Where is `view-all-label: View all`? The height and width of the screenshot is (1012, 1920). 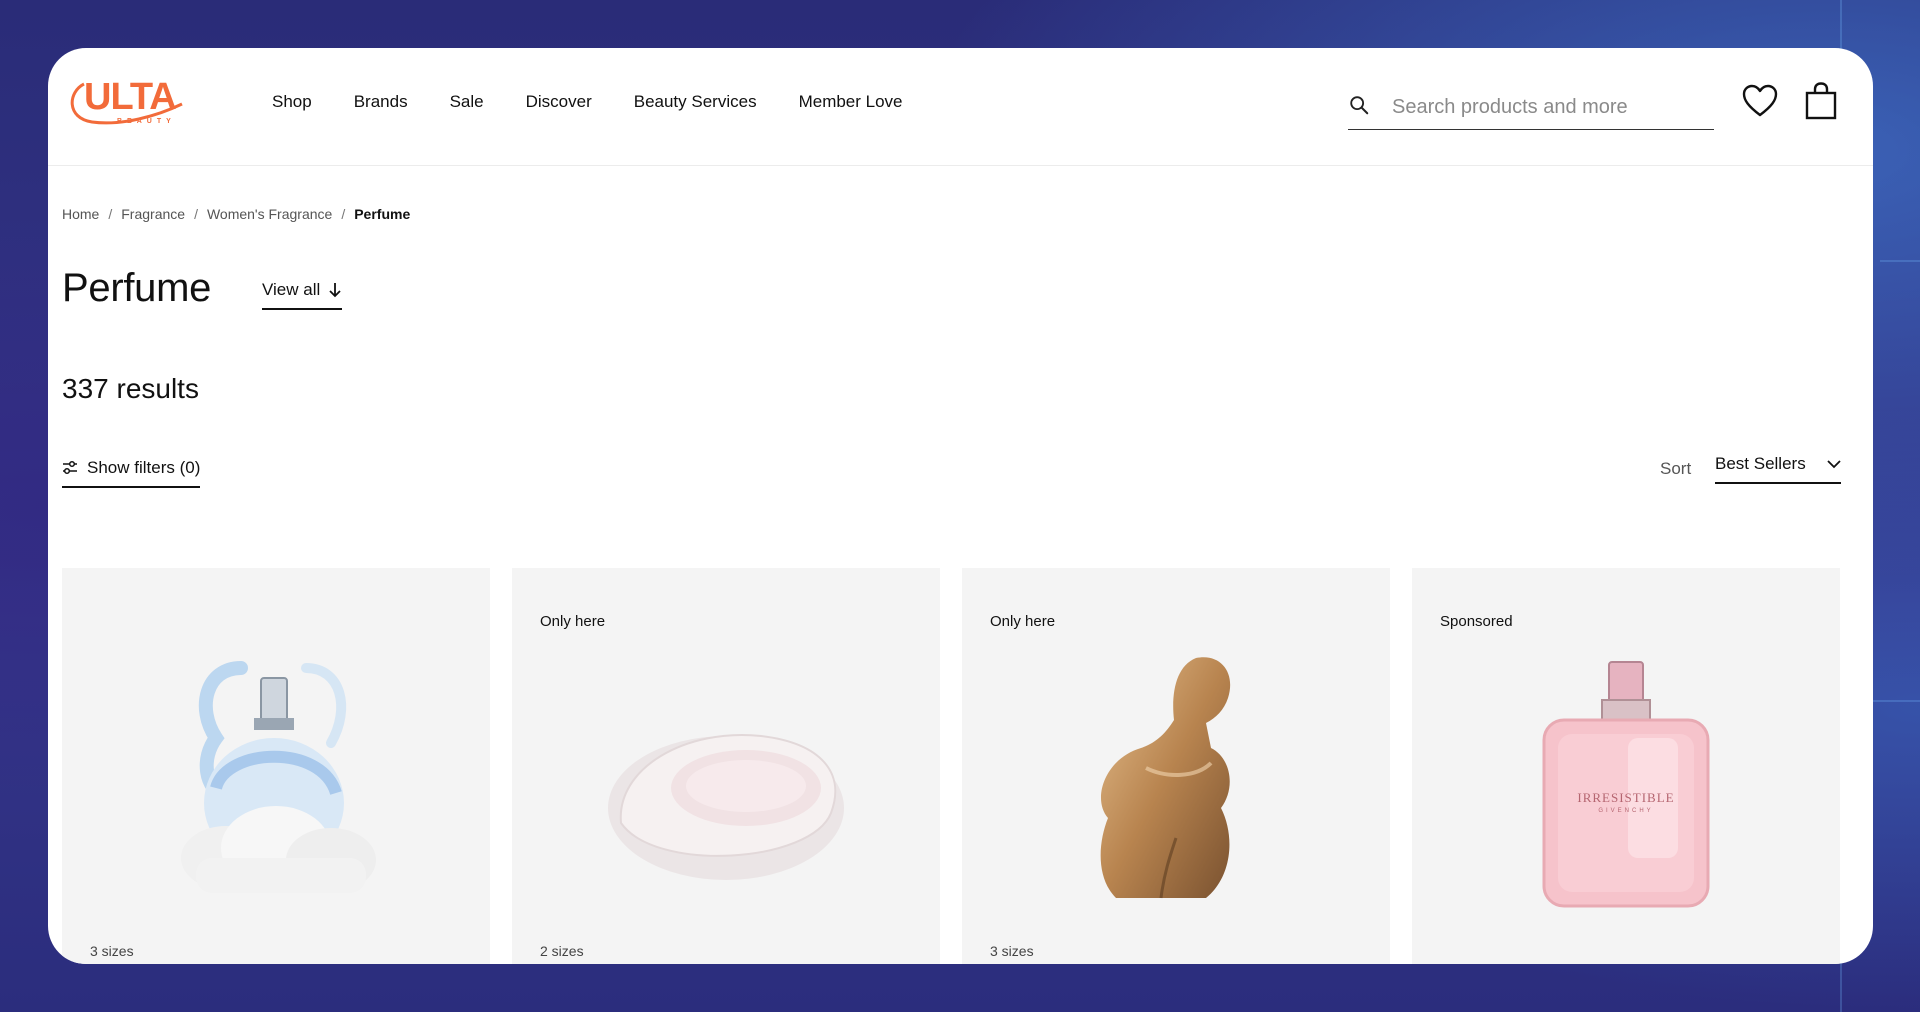 view-all-label: View all is located at coordinates (291, 289).